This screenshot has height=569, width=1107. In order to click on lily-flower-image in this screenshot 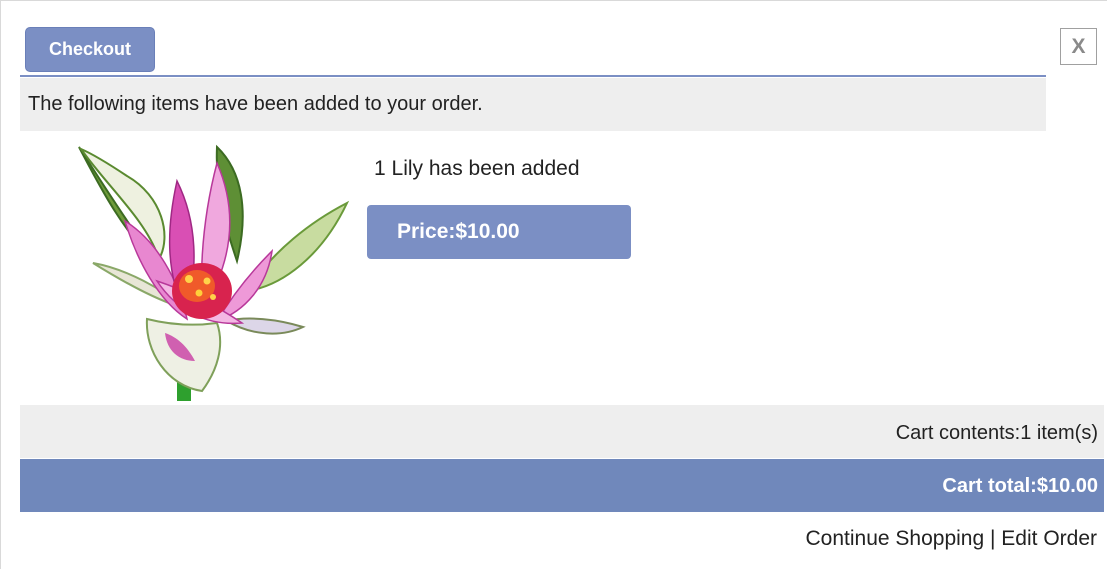, I will do `click(214, 272)`.